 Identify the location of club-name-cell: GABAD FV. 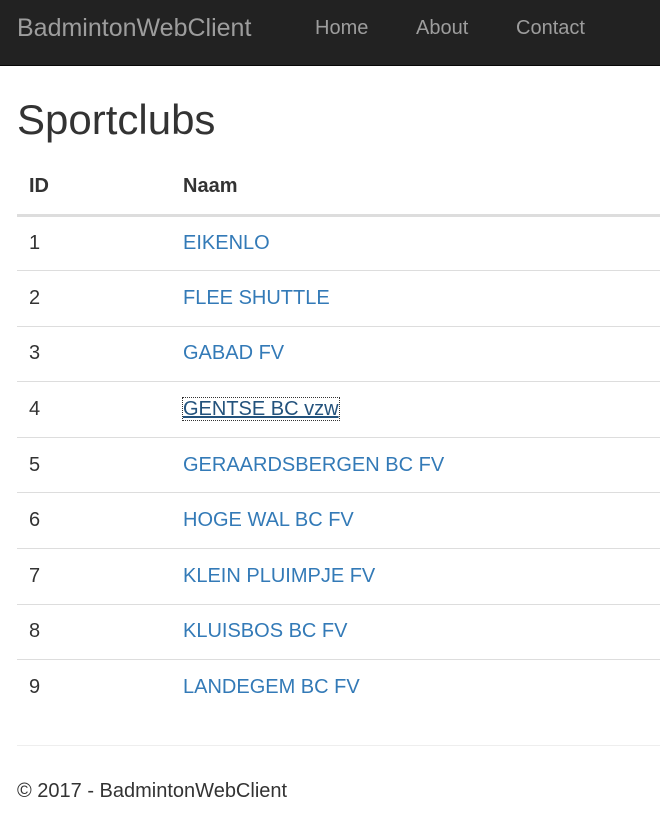
(415, 353).